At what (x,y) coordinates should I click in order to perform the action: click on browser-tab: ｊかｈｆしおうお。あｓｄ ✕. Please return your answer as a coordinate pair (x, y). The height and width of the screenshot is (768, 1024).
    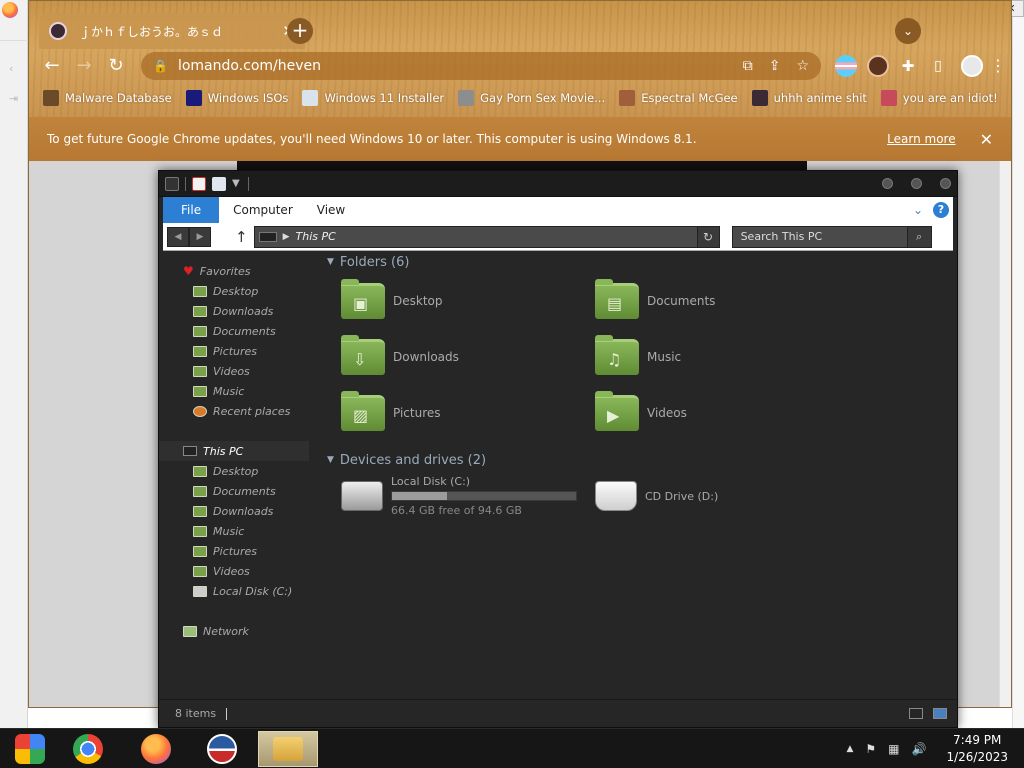
    Looking at the image, I should click on (172, 31).